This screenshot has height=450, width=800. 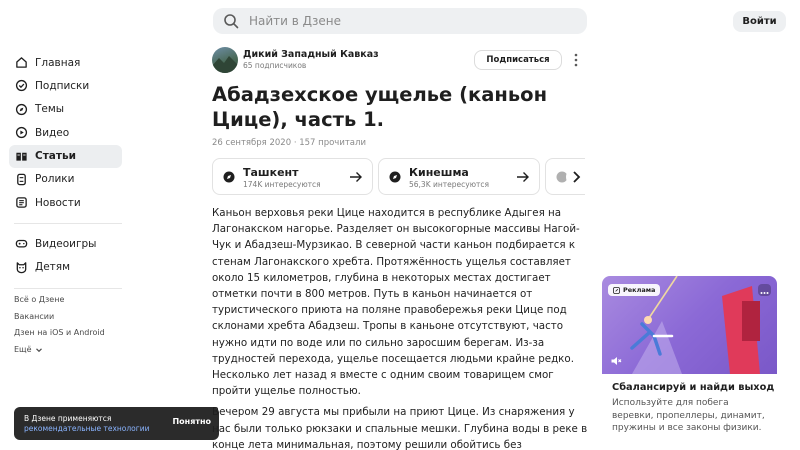 I want to click on search-bar, so click(x=400, y=21).